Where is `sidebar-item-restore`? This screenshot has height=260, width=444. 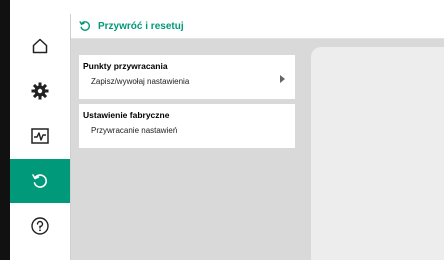
sidebar-item-restore is located at coordinates (40, 181).